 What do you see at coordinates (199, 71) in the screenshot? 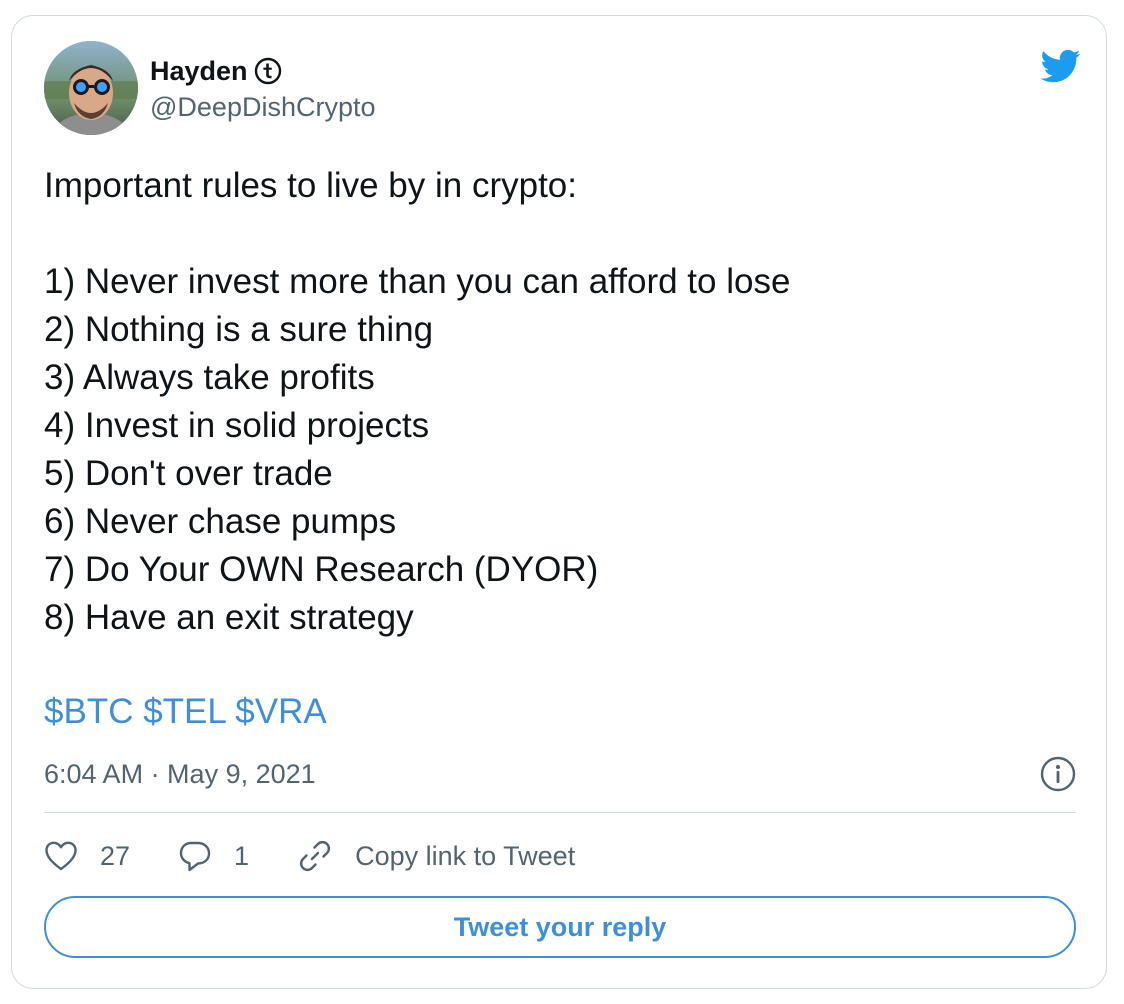
I see `display-name: Hayden` at bounding box center [199, 71].